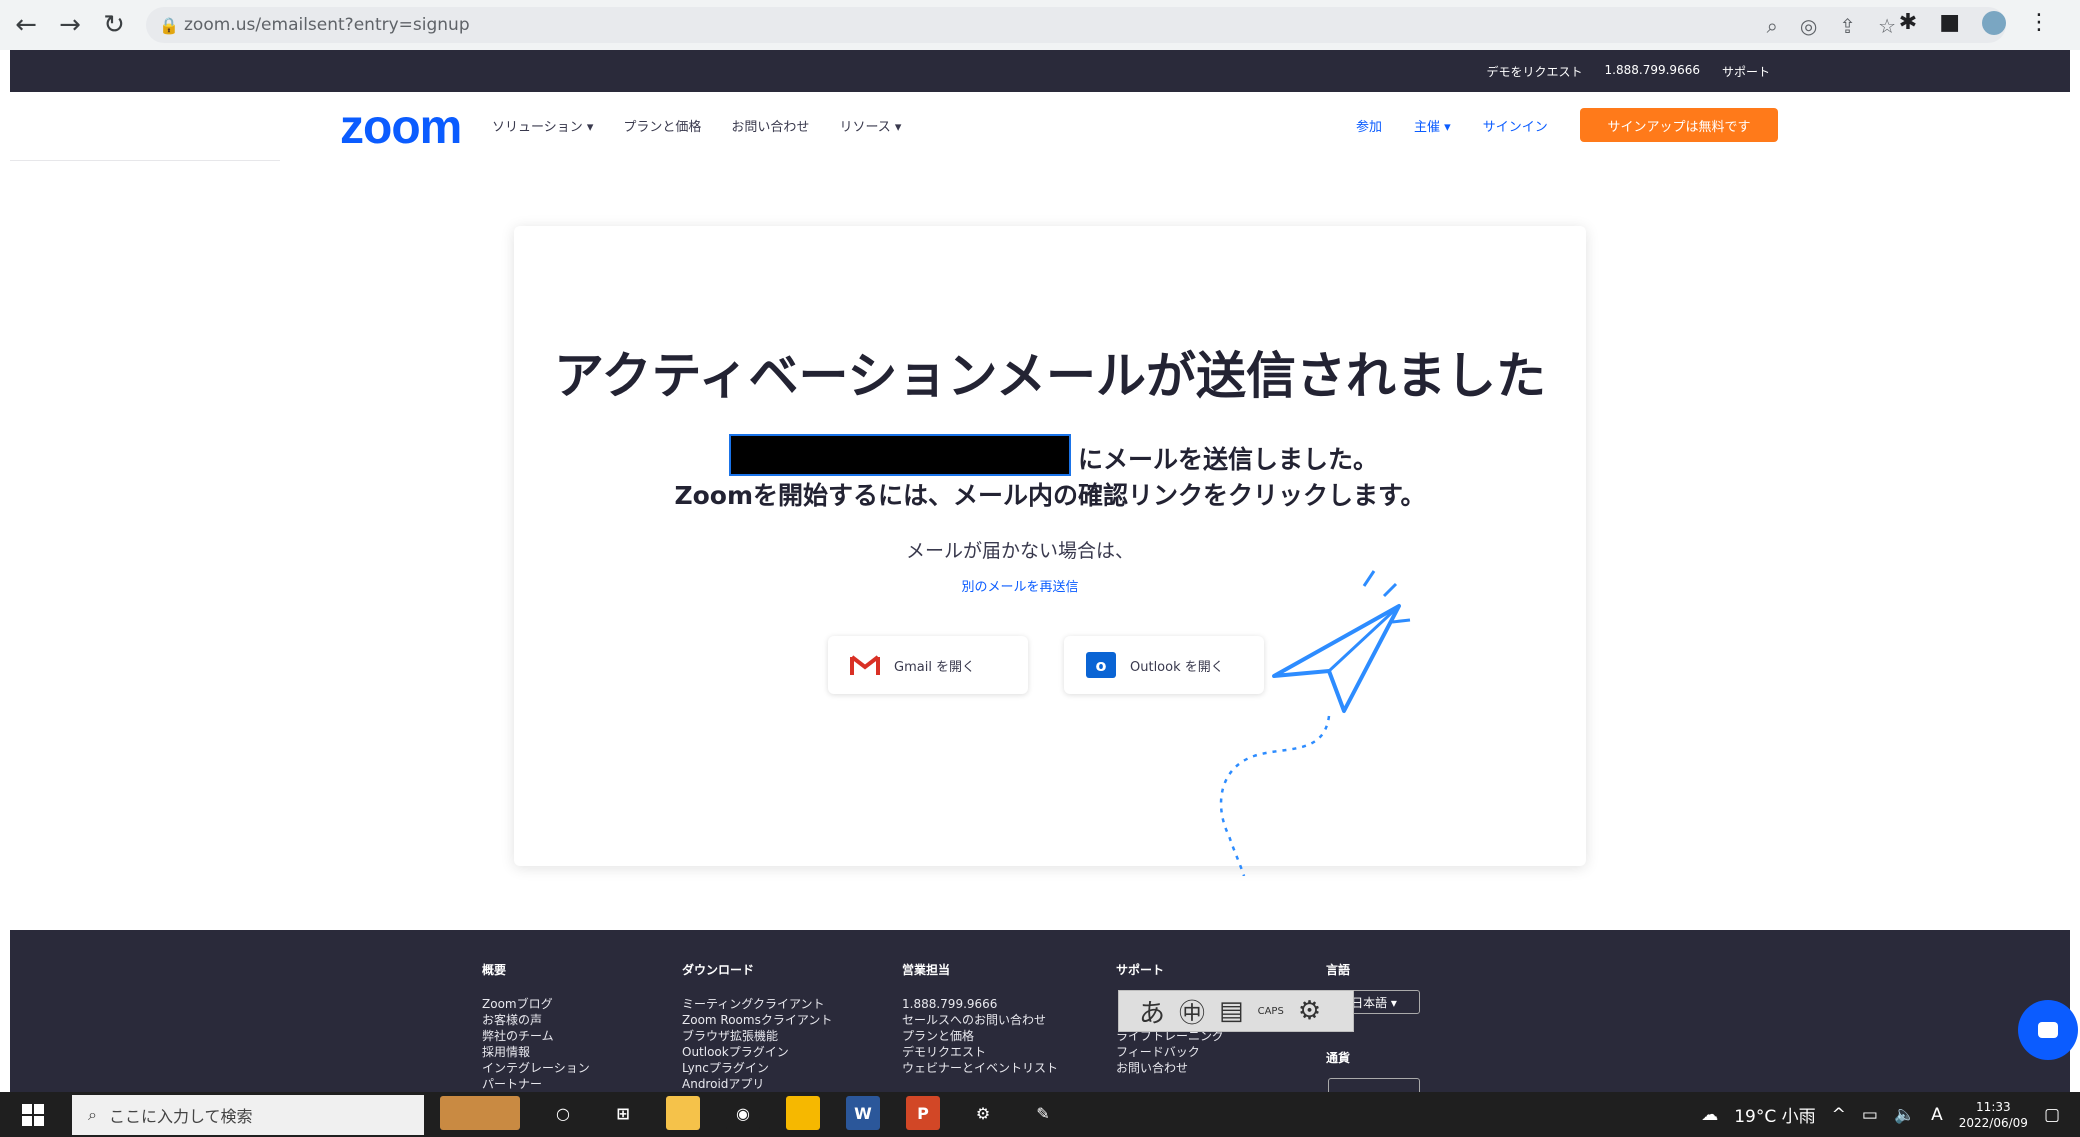 This screenshot has height=1137, width=2080. I want to click on ime-dictionary-icon: ▤, so click(1231, 1011).